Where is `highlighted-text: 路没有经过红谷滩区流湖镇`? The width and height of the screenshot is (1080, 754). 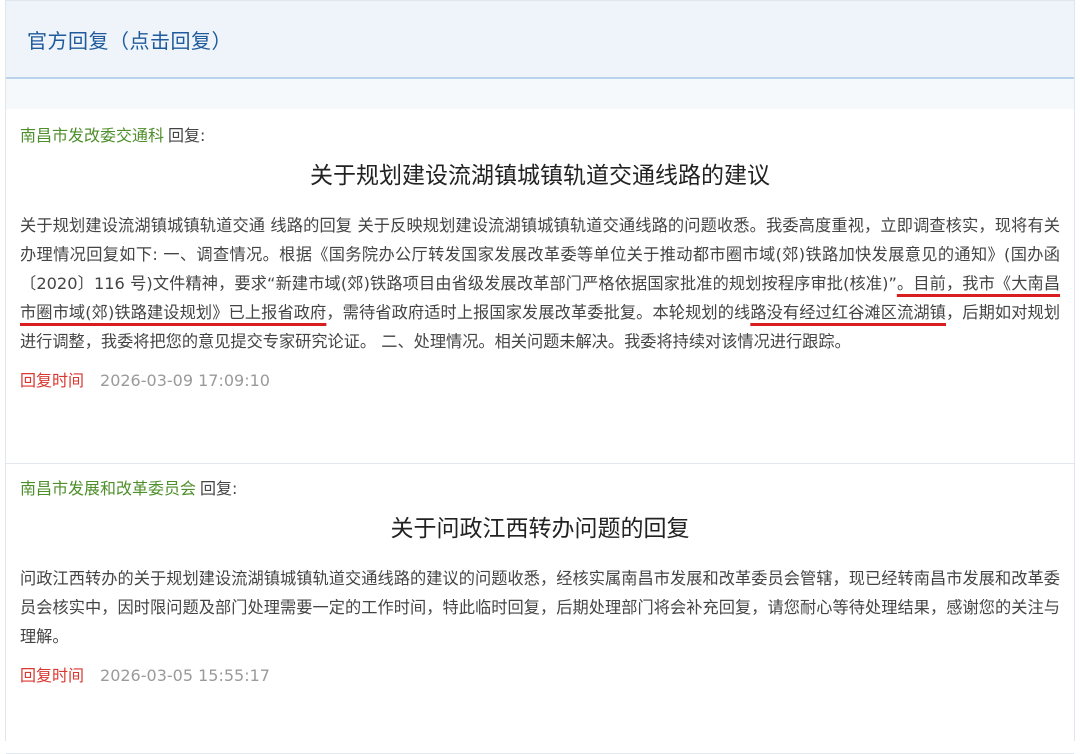 highlighted-text: 路没有经过红谷滩区流湖镇 is located at coordinates (848, 312).